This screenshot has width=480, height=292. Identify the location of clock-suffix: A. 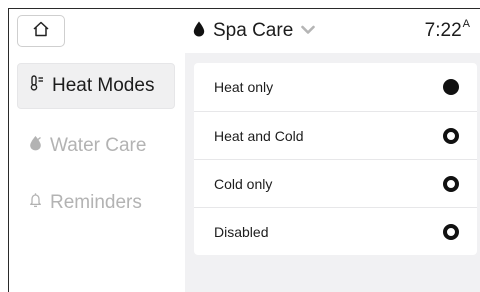
(466, 24).